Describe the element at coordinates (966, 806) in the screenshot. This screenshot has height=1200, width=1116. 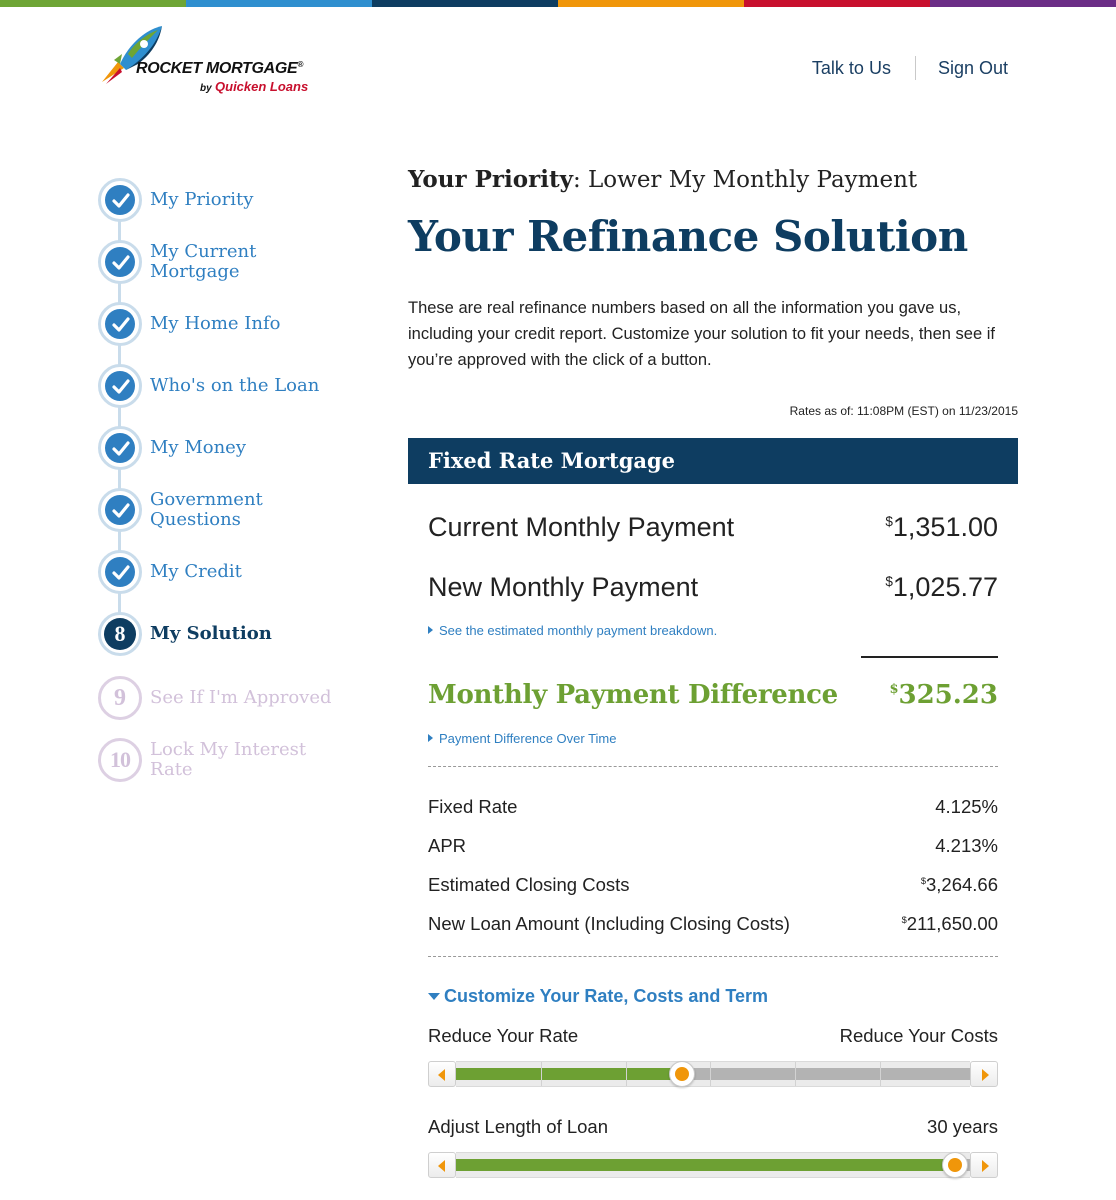
I see `detail-value: 4.125%` at that location.